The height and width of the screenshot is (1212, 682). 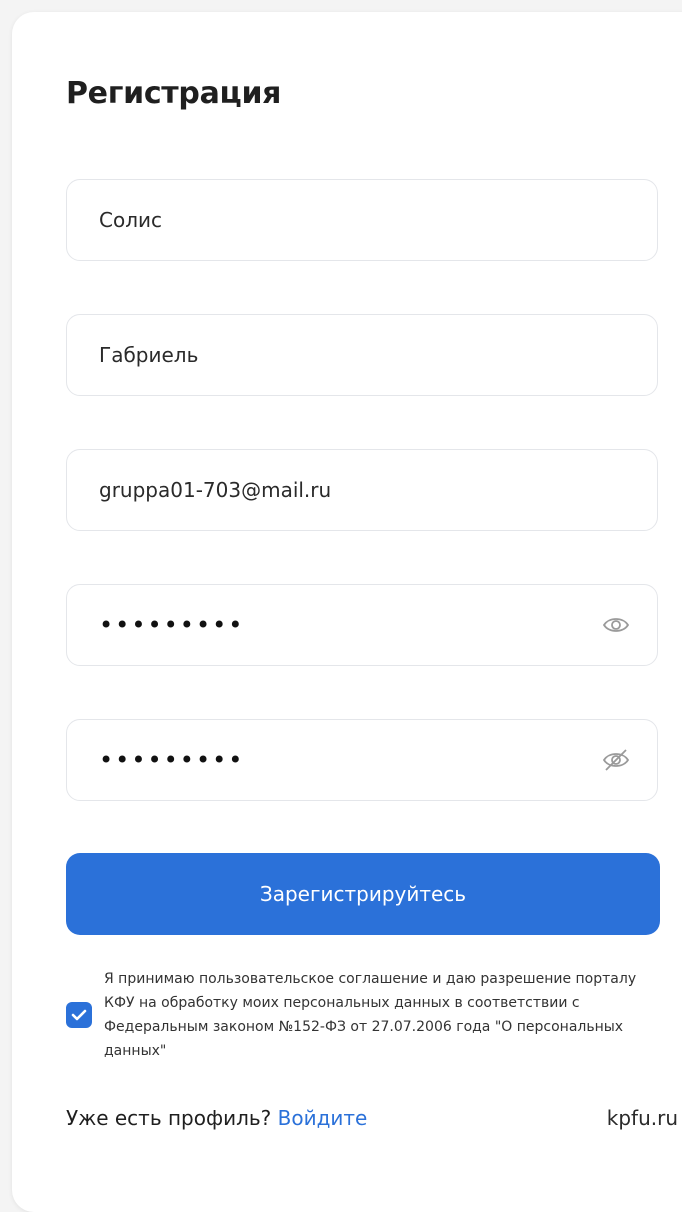 I want to click on email-field, so click(x=362, y=490).